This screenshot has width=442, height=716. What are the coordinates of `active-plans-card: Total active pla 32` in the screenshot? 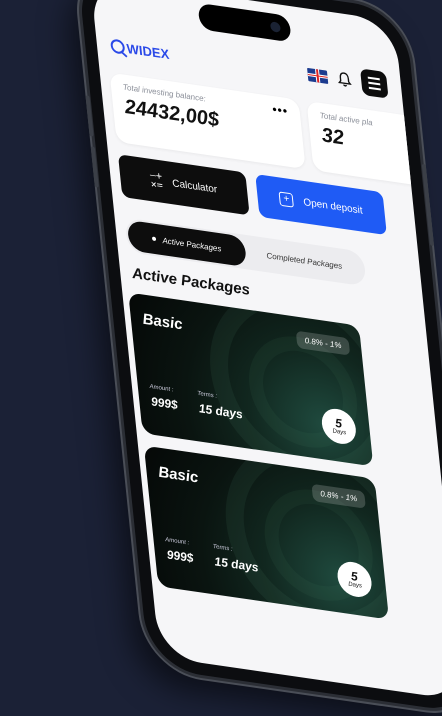 It's located at (369, 144).